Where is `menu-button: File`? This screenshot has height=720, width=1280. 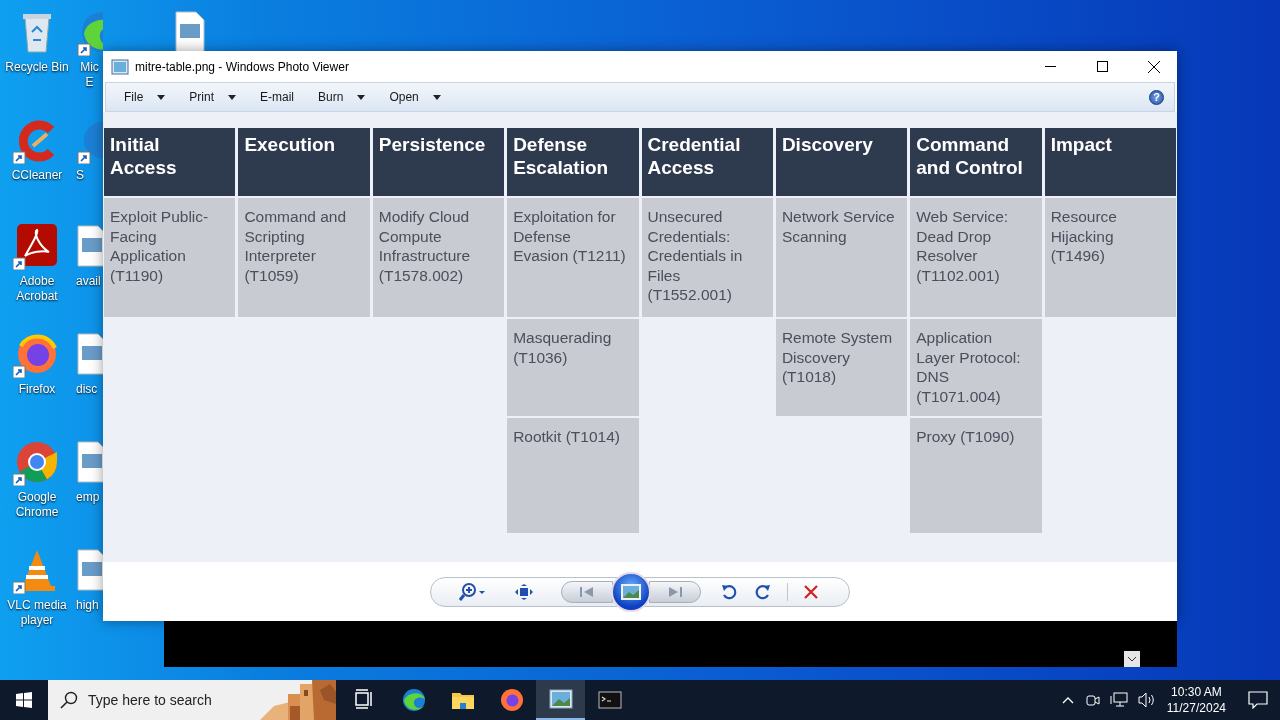 menu-button: File is located at coordinates (145, 97).